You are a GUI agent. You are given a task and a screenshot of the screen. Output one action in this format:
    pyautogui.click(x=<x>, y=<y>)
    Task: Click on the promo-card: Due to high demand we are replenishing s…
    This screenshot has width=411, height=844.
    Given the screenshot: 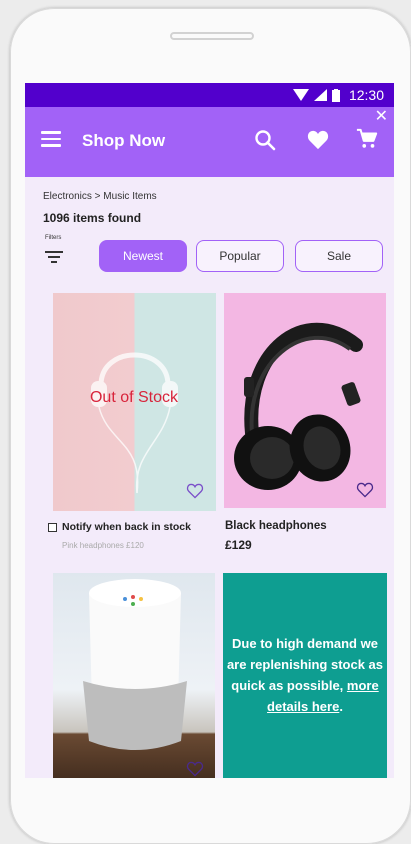 What is the action you would take?
    pyautogui.click(x=305, y=675)
    